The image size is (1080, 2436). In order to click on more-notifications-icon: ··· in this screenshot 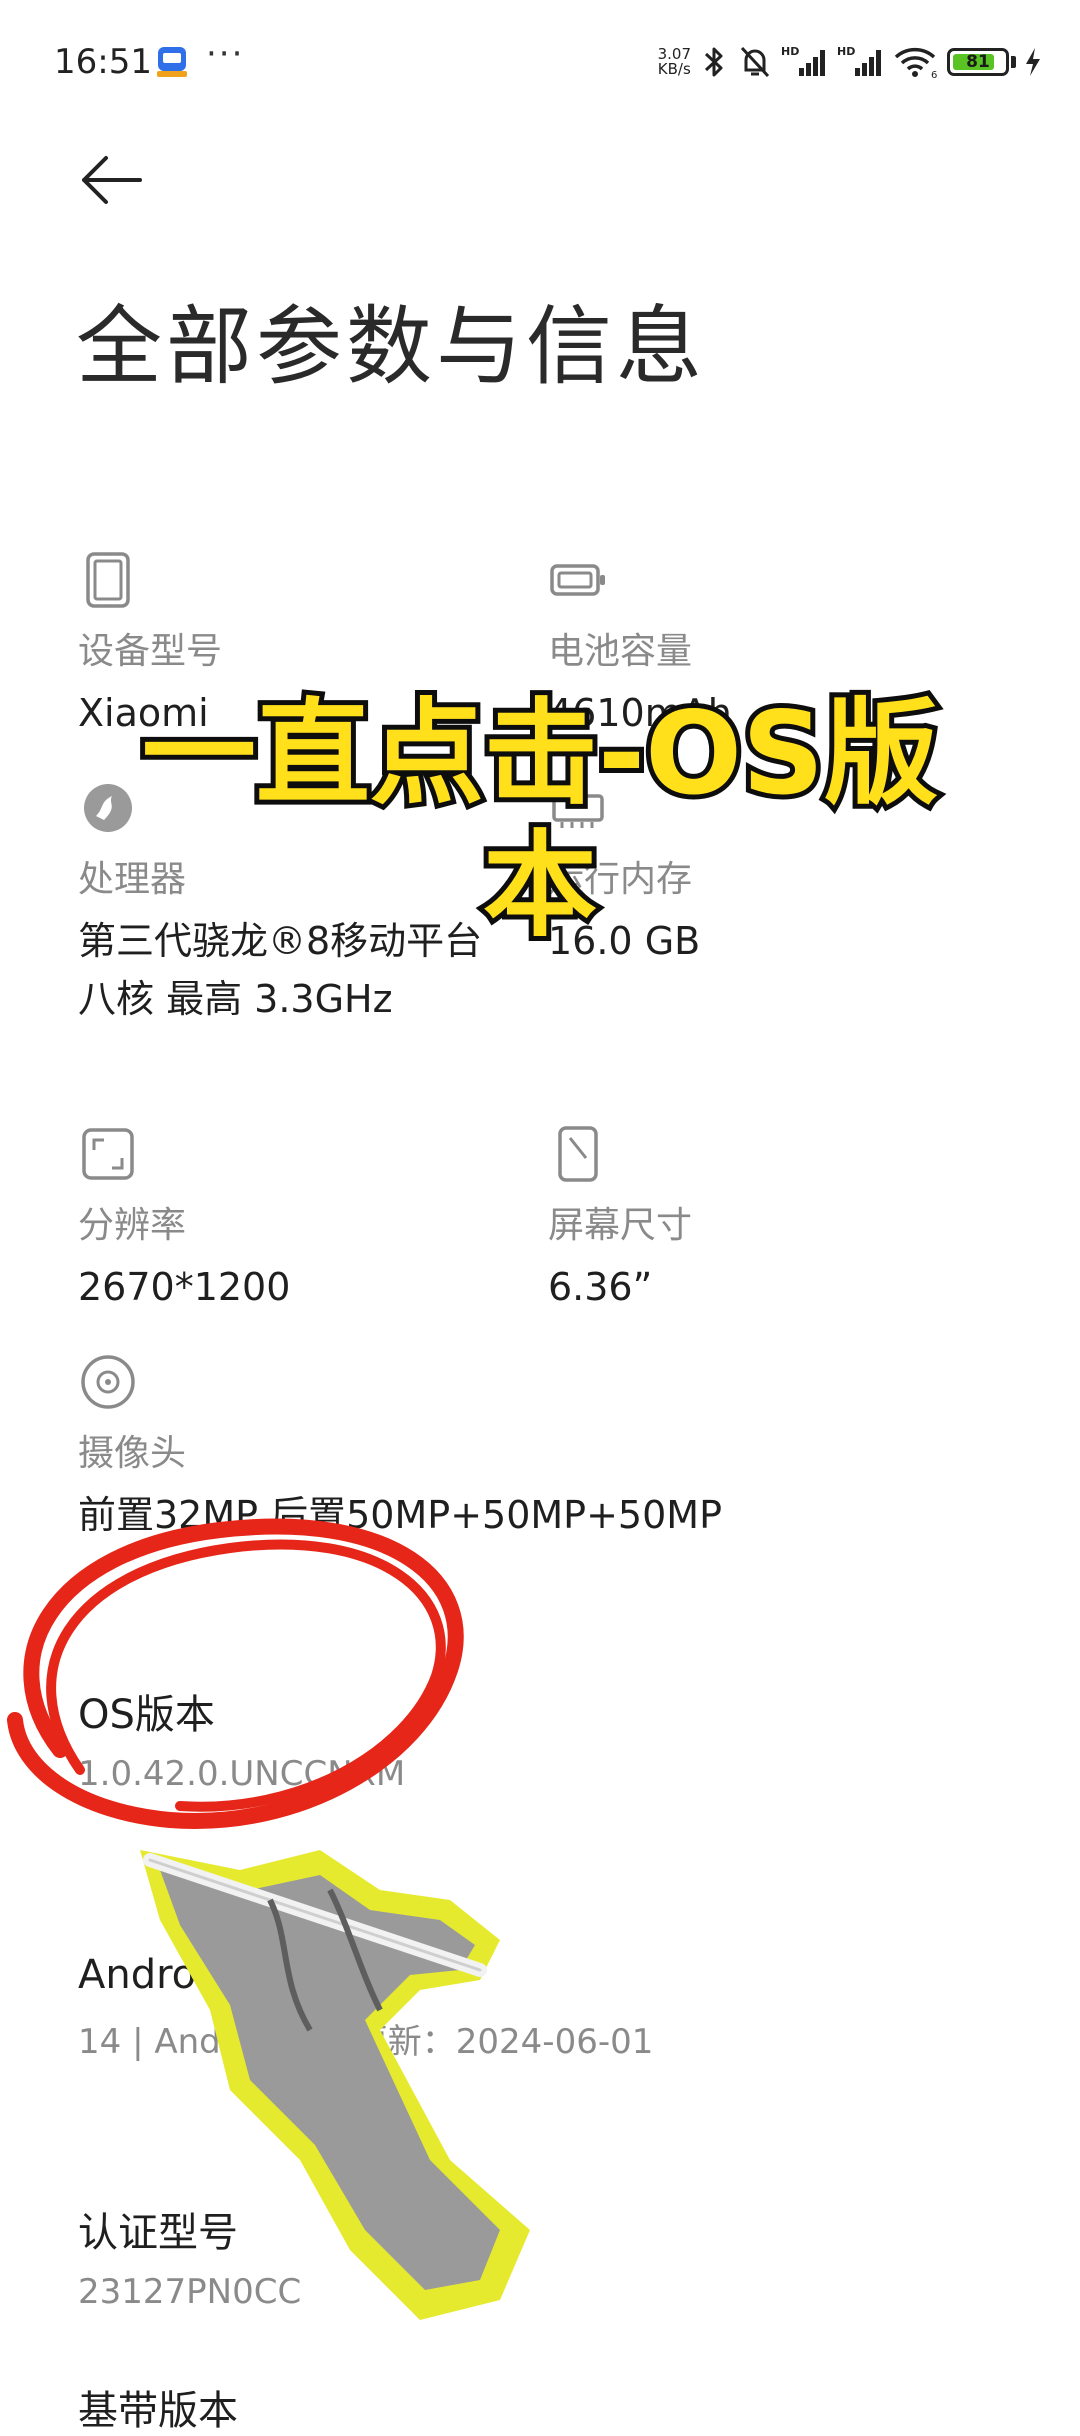, I will do `click(225, 54)`.